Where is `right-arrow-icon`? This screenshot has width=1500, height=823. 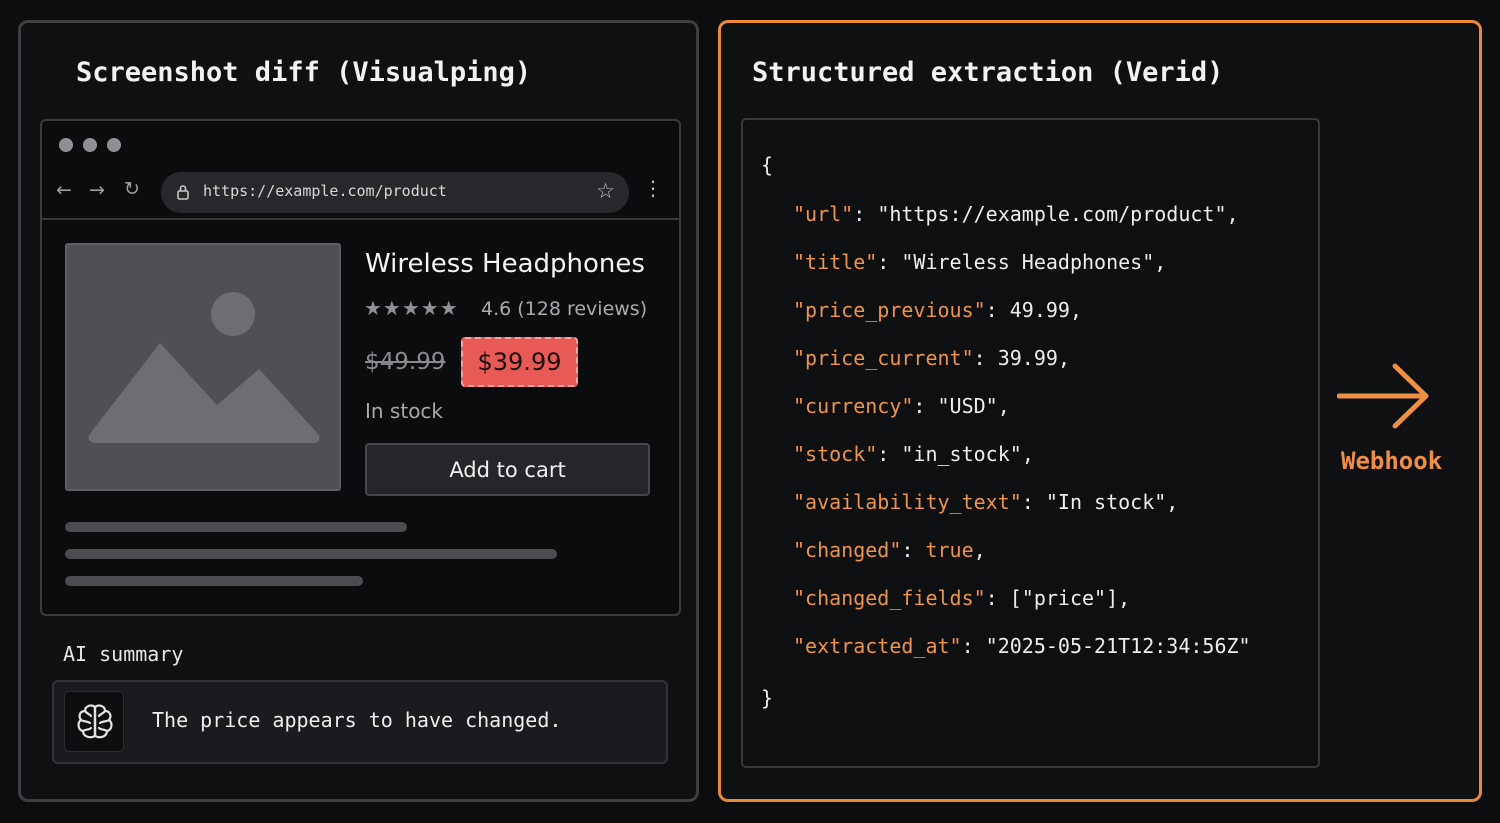
right-arrow-icon is located at coordinates (1383, 396).